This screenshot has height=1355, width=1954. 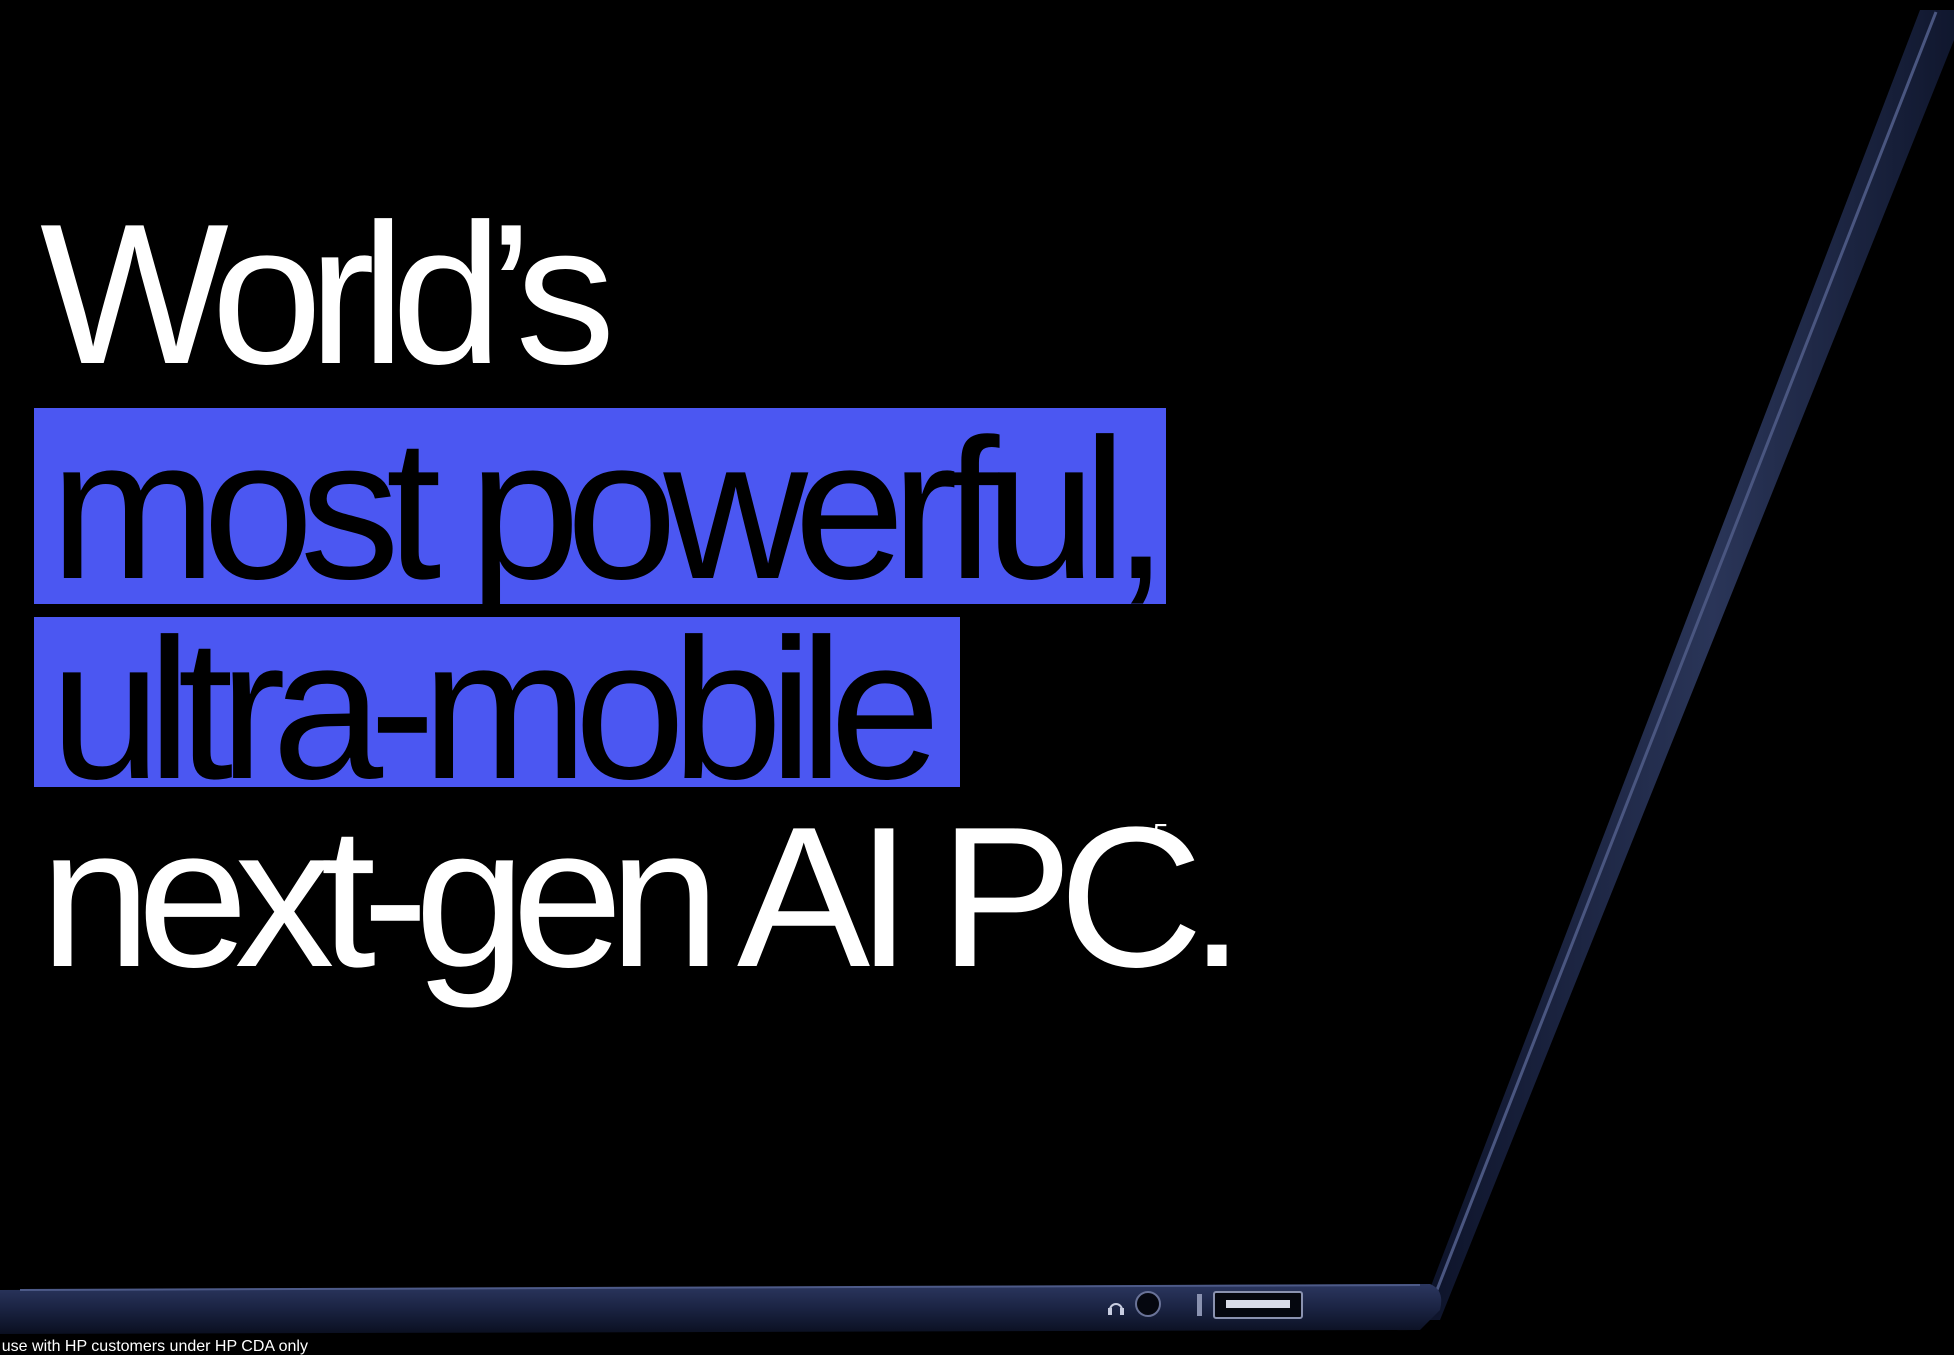 What do you see at coordinates (1199, 1305) in the screenshot?
I see `usb-a-port-icon` at bounding box center [1199, 1305].